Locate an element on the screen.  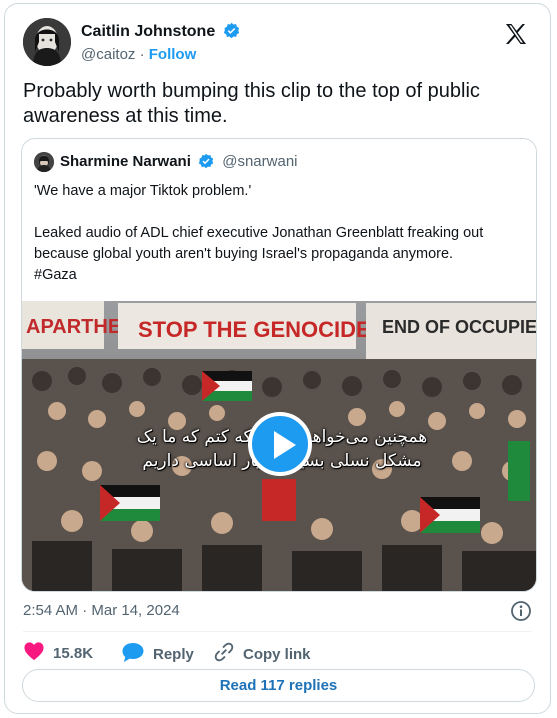
hashtag-link: #Gaza is located at coordinates (280, 275).